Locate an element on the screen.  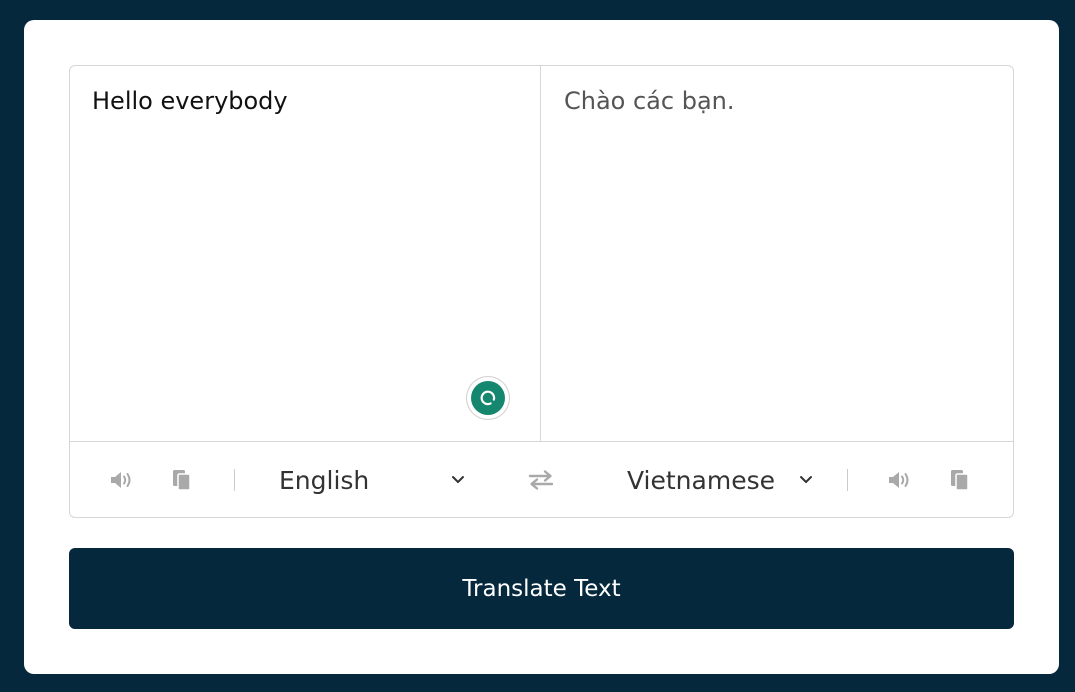
source-language-label: English is located at coordinates (324, 480).